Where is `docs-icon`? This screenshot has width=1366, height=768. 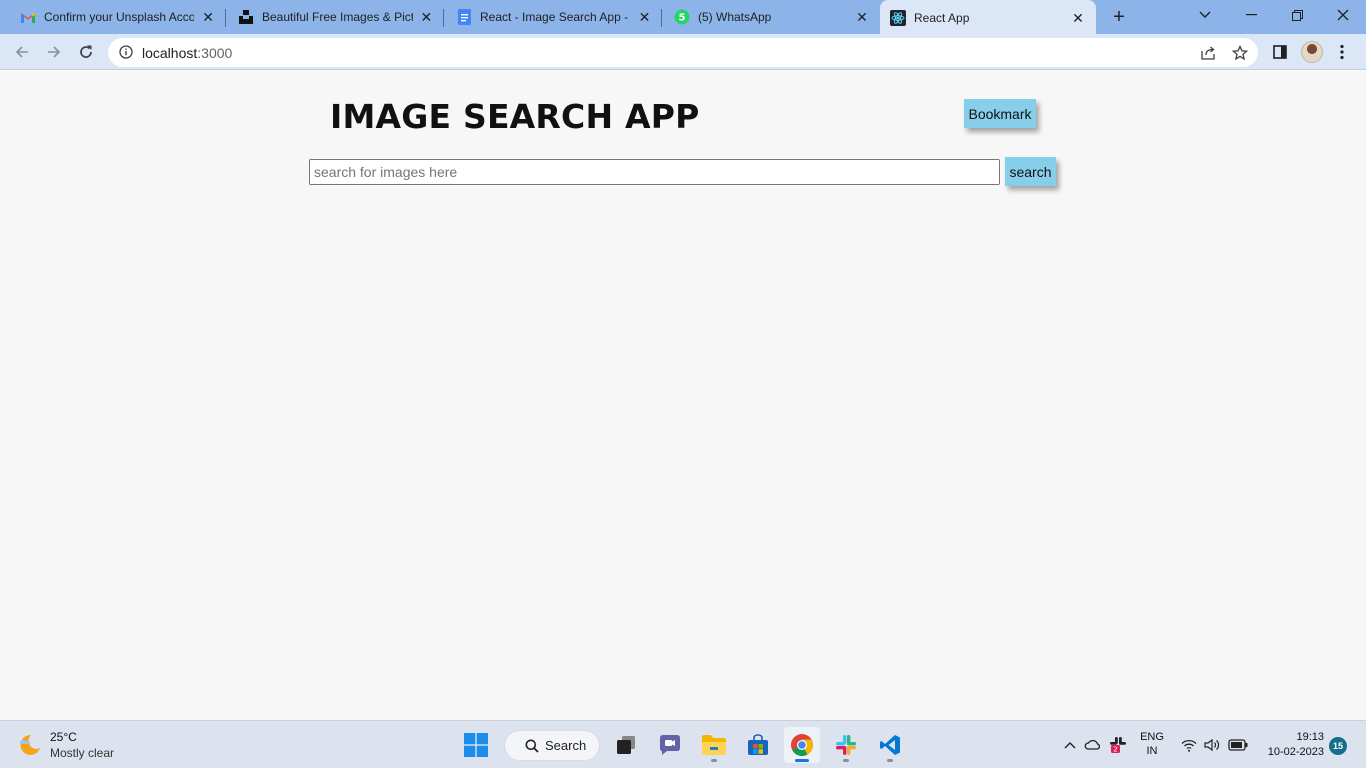
docs-icon is located at coordinates (464, 17).